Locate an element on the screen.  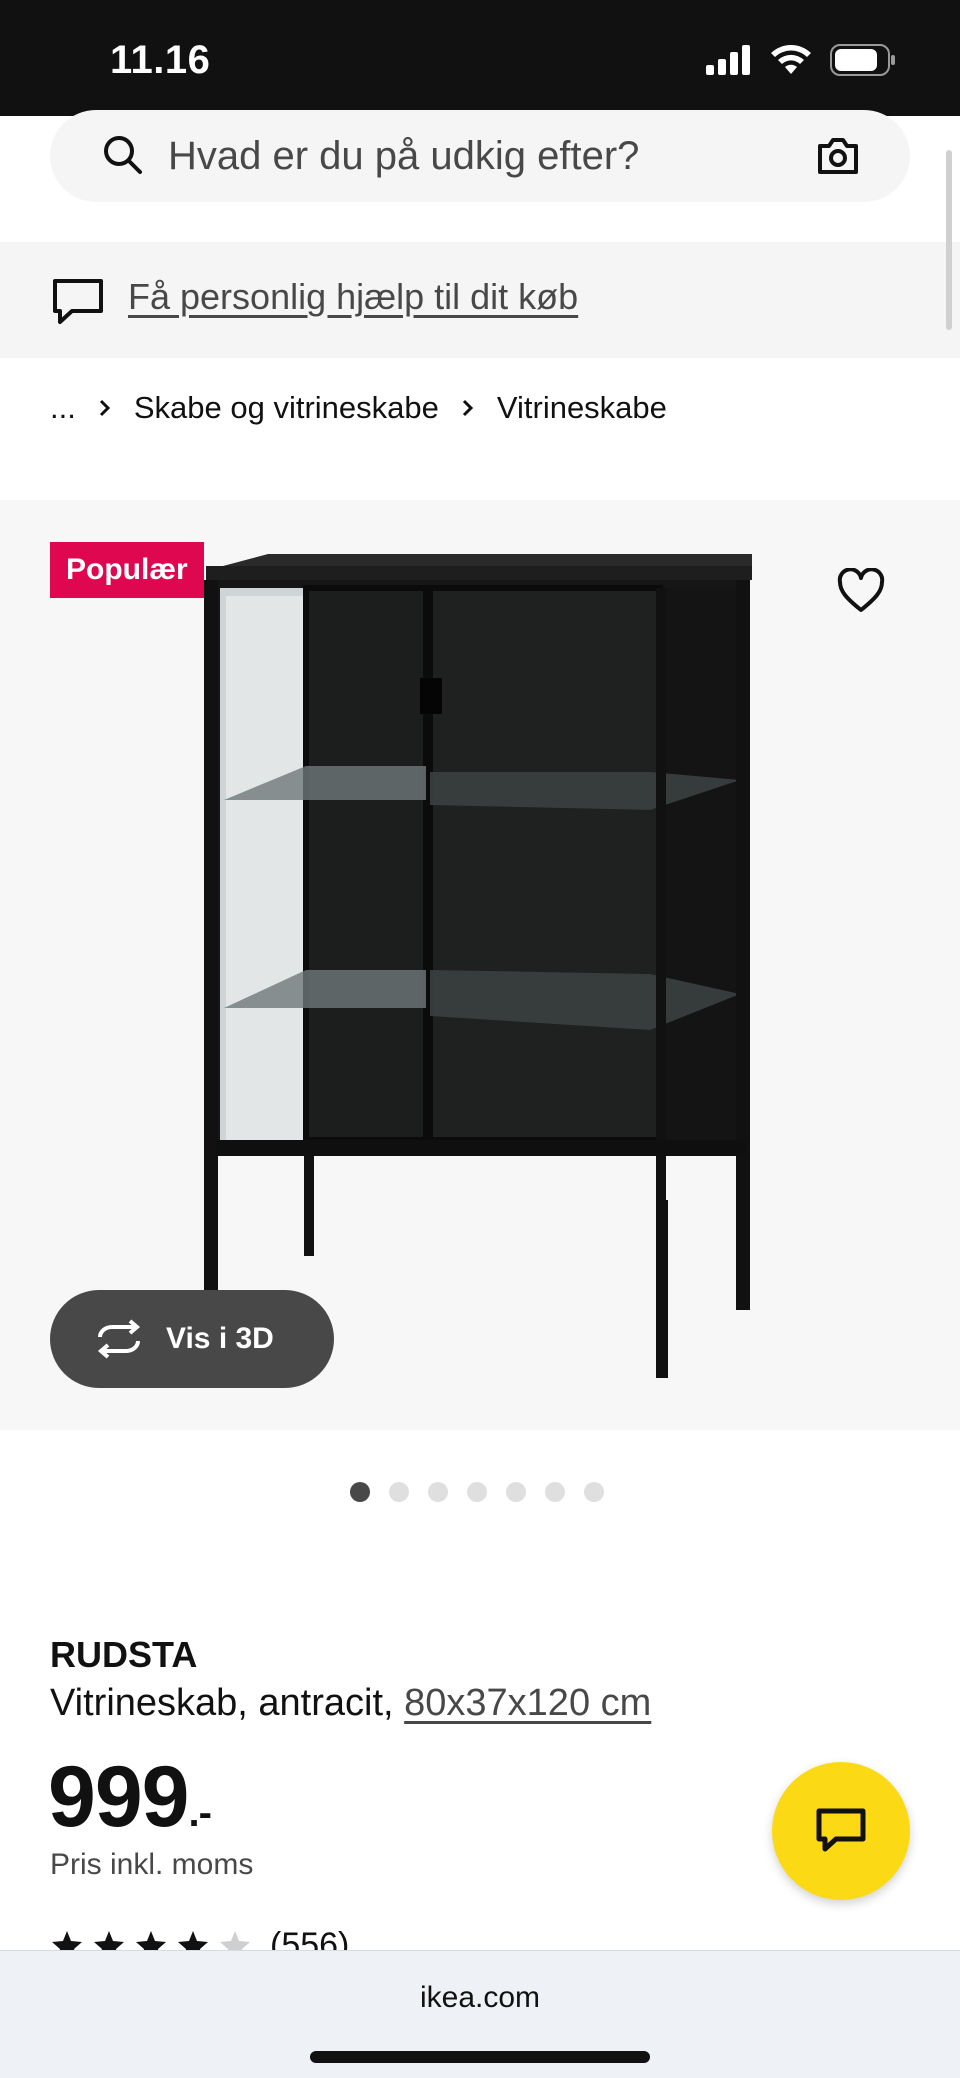
browser-bar: ikea.com is located at coordinates (480, 2014).